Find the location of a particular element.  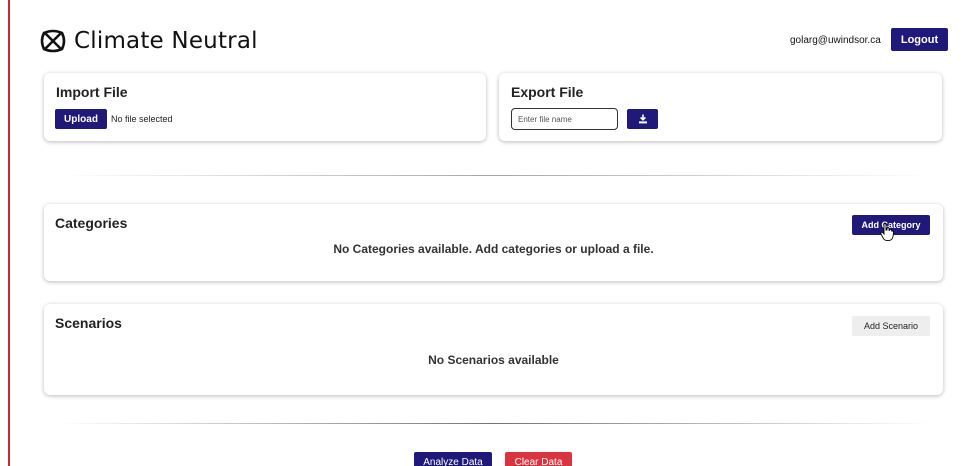

scenarios-title: Scenarios is located at coordinates (88, 323).